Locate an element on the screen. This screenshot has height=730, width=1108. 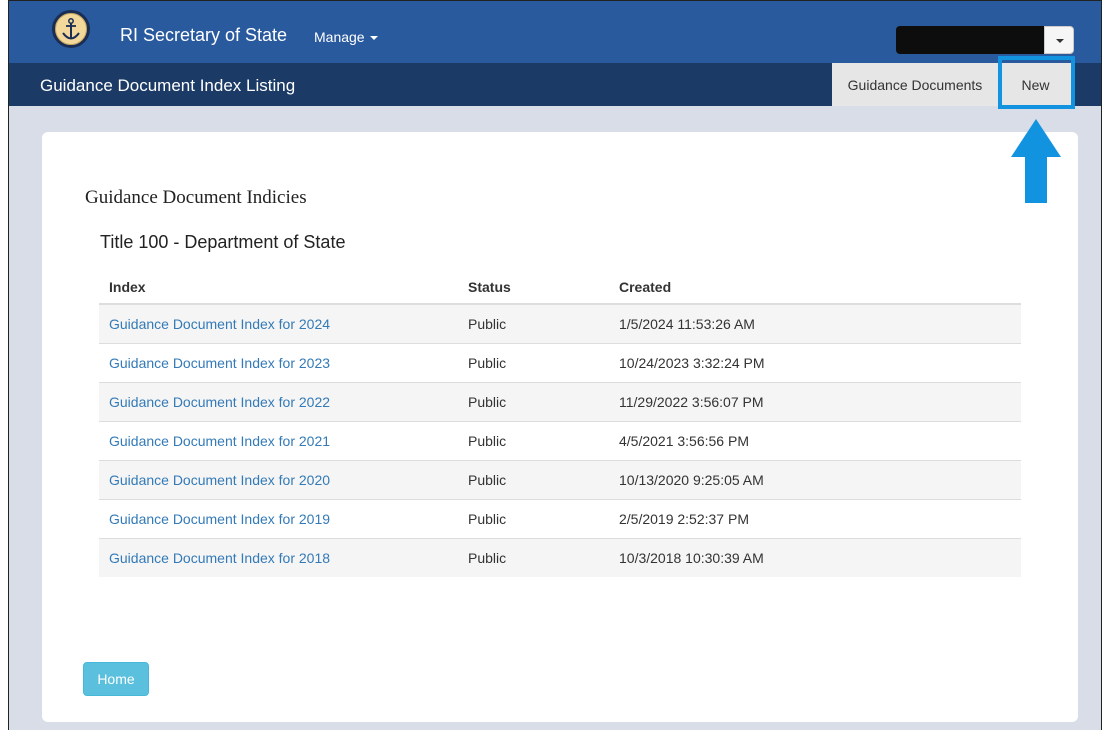
column-header-status: Status is located at coordinates (533, 287).